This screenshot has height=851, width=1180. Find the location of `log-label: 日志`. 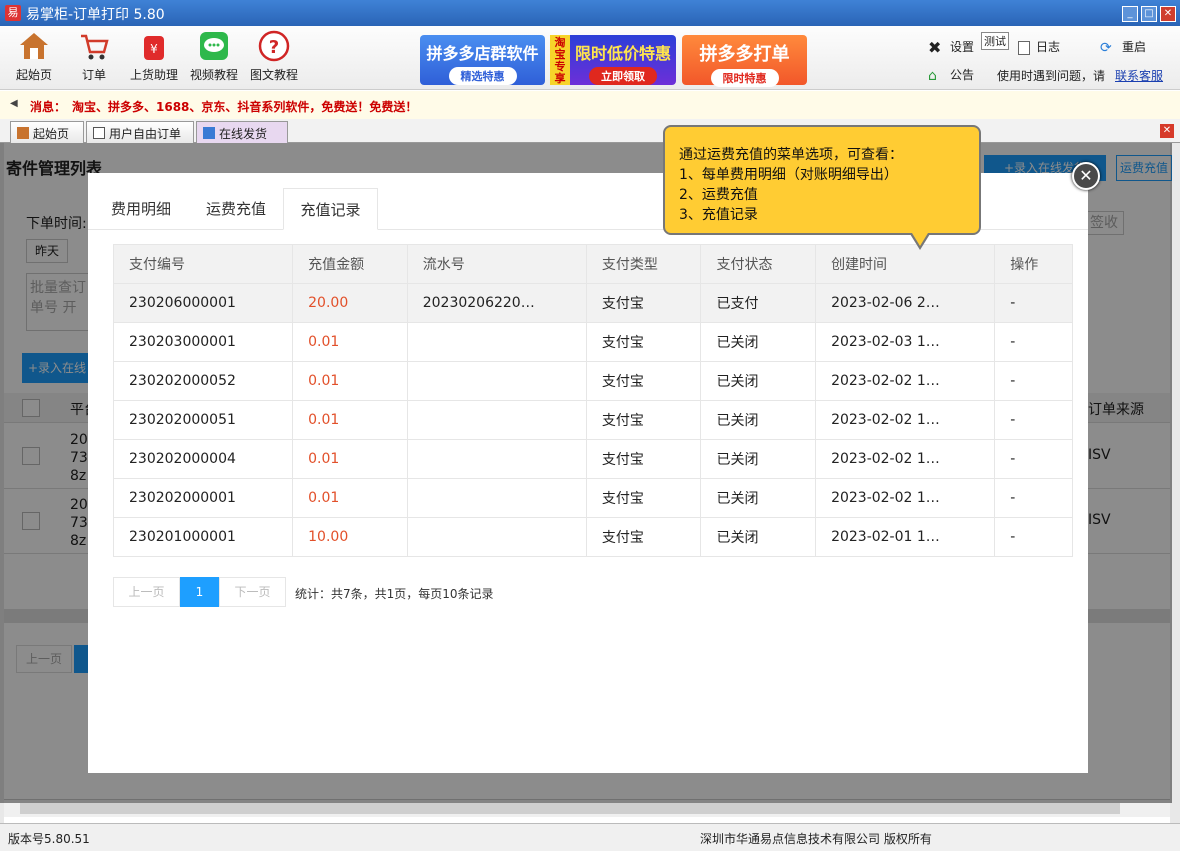

log-label: 日志 is located at coordinates (1048, 47).